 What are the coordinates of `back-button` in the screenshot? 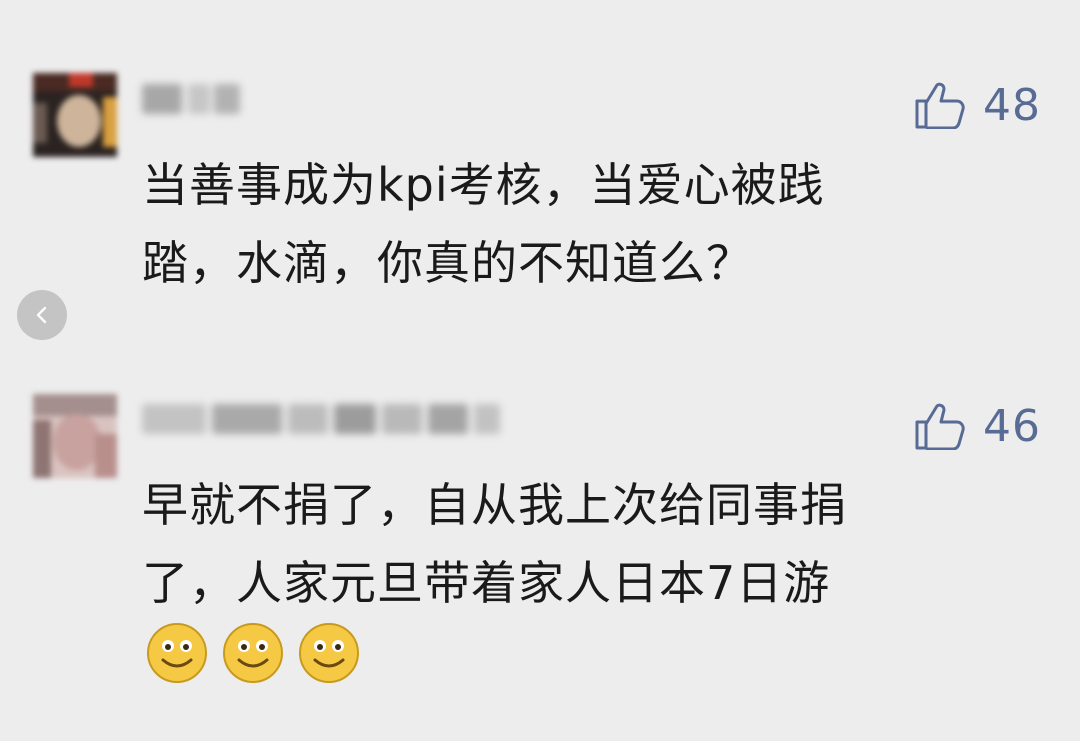 It's located at (42, 315).